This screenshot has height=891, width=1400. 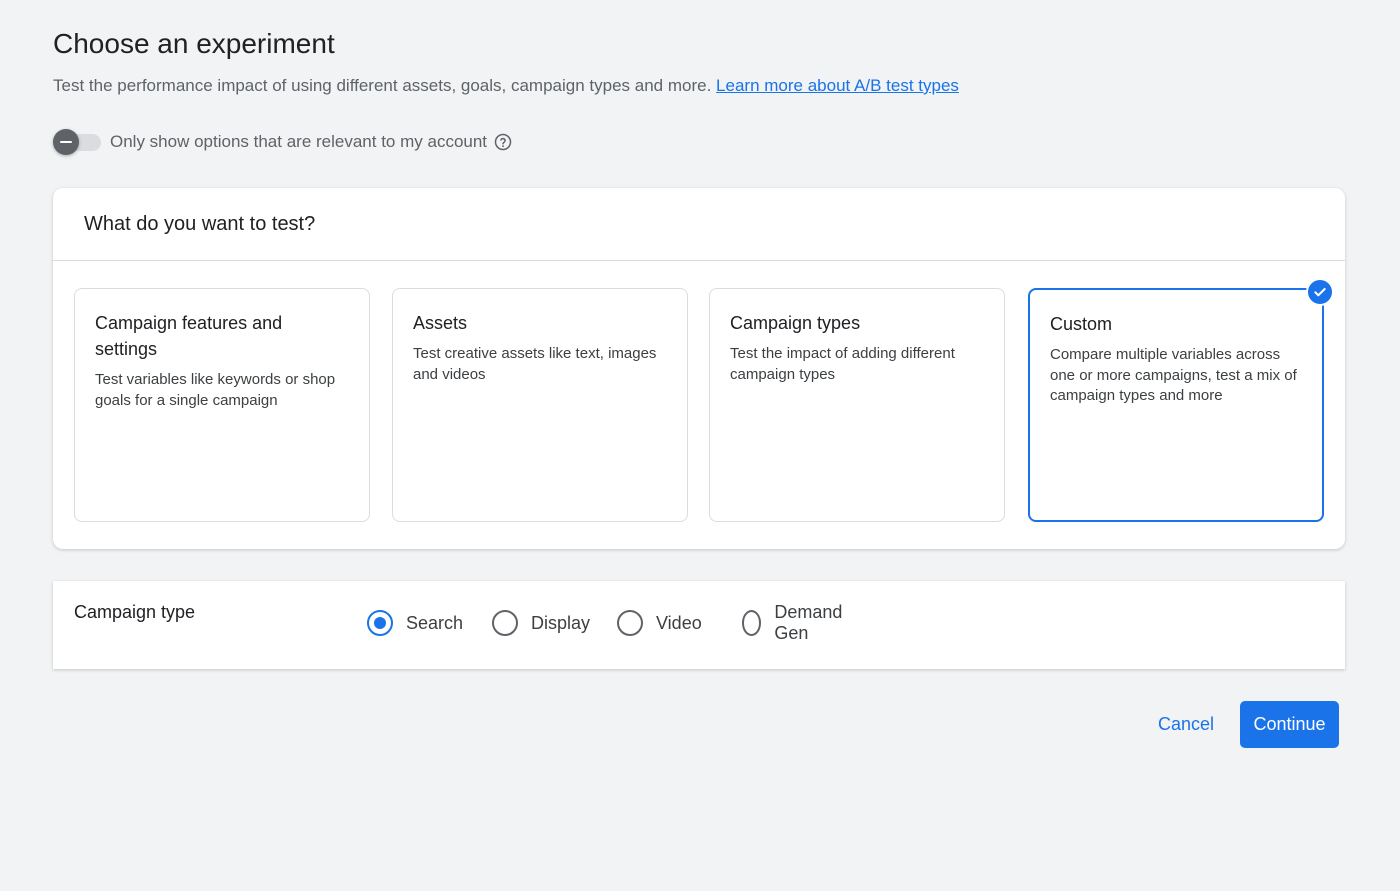 I want to click on option-title: Assets, so click(x=440, y=323).